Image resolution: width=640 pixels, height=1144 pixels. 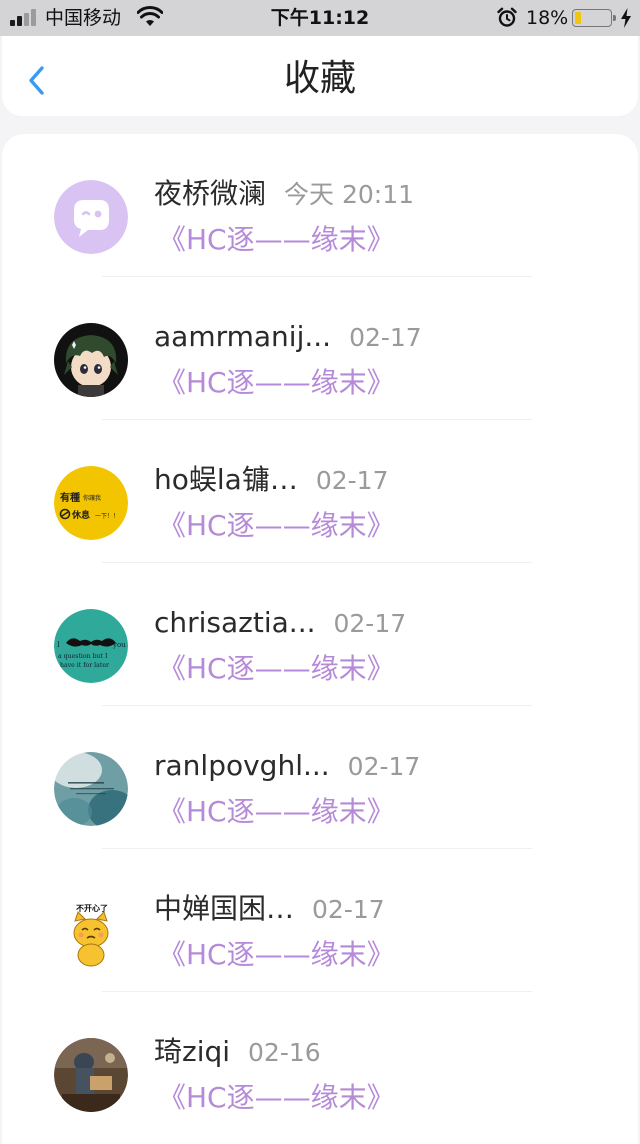 I want to click on avatar-text-line2: 休息, so click(x=80, y=515).